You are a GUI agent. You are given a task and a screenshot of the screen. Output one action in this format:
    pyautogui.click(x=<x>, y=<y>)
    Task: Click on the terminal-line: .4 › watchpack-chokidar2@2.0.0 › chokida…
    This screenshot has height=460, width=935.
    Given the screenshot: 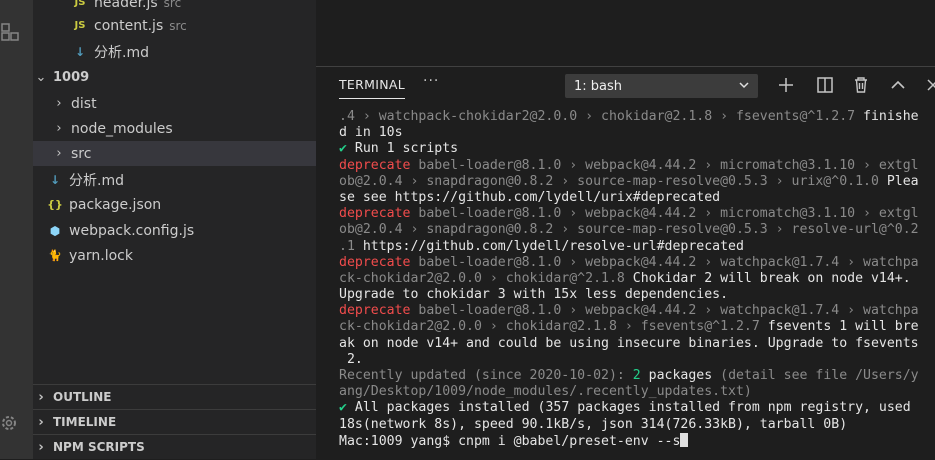 What is the action you would take?
    pyautogui.click(x=637, y=117)
    